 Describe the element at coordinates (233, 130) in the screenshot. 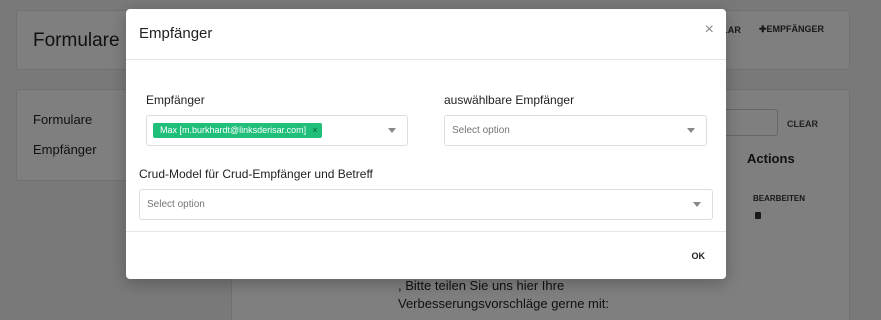

I see `recipient-tag-label: Max [m.burkhardt@linksderisar.com]` at that location.